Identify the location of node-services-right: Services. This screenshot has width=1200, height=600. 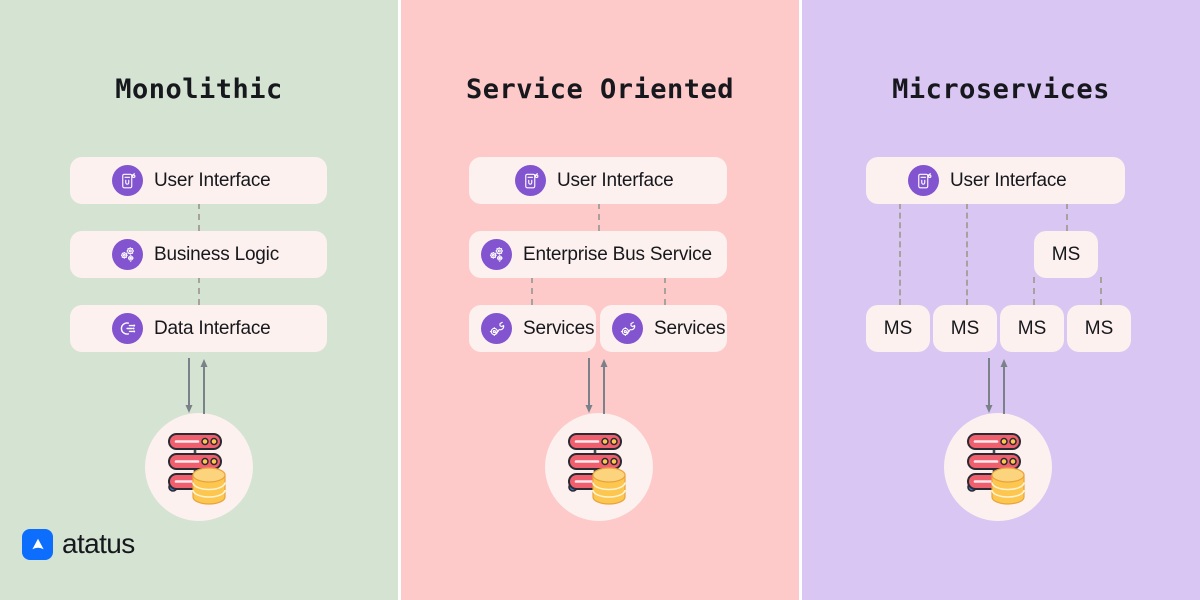
(663, 328).